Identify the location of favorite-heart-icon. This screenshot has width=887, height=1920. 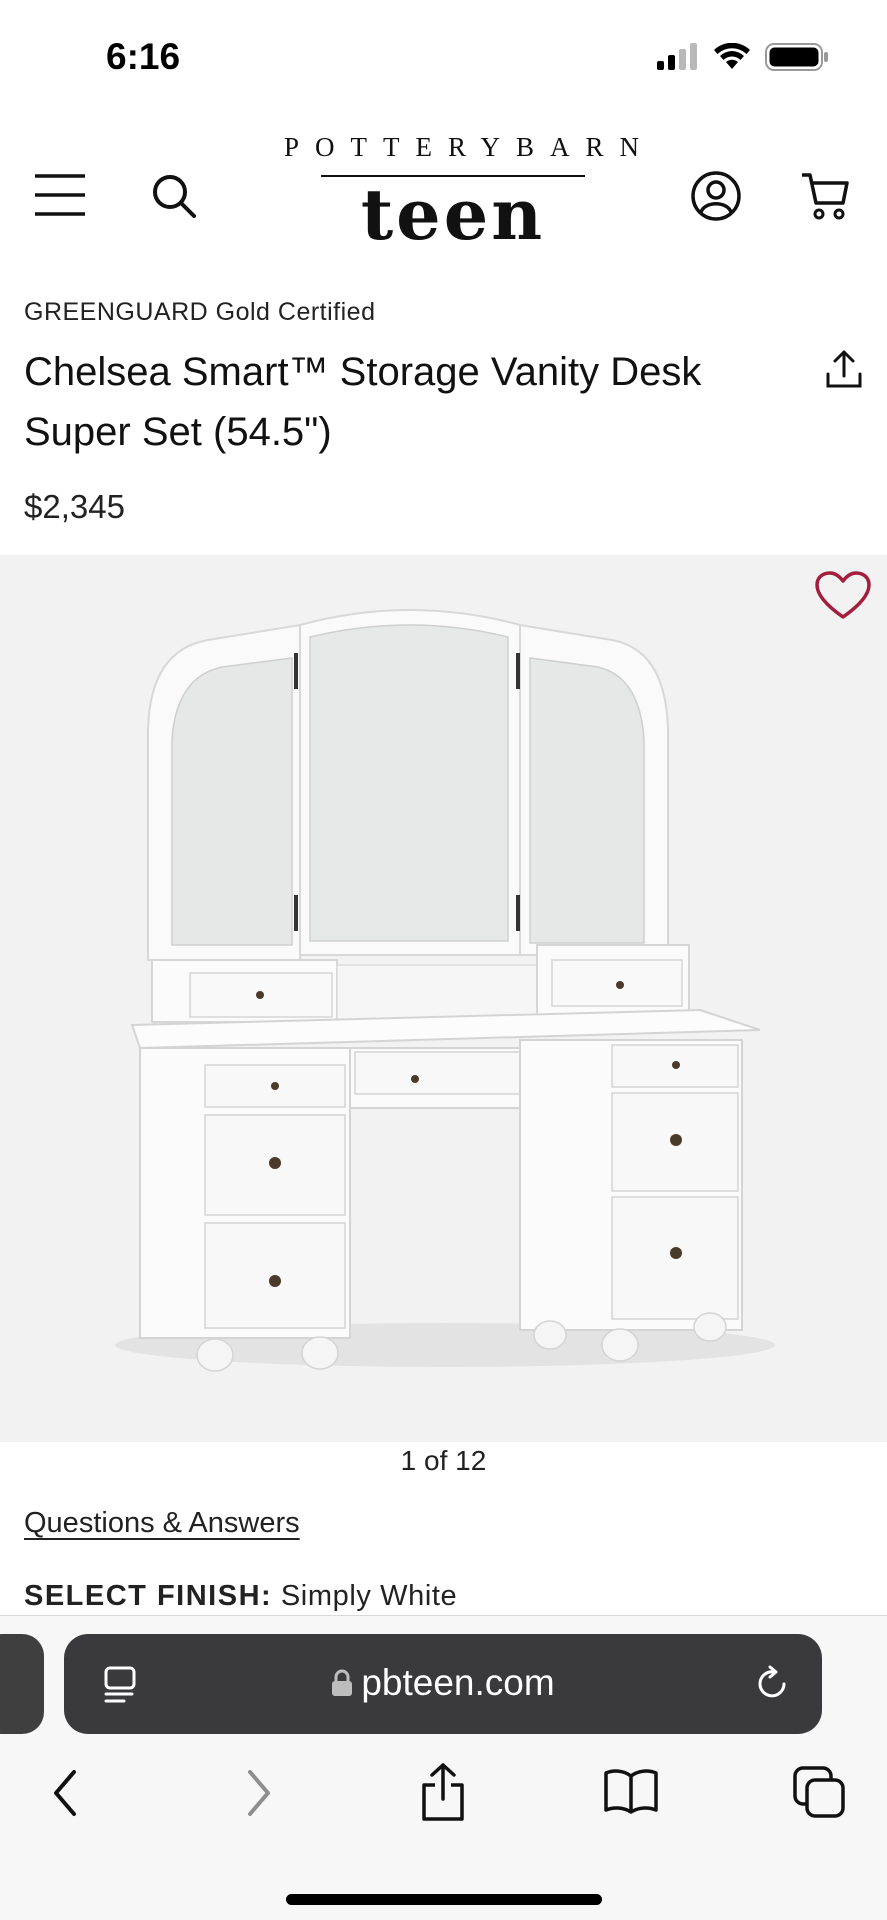
(843, 596).